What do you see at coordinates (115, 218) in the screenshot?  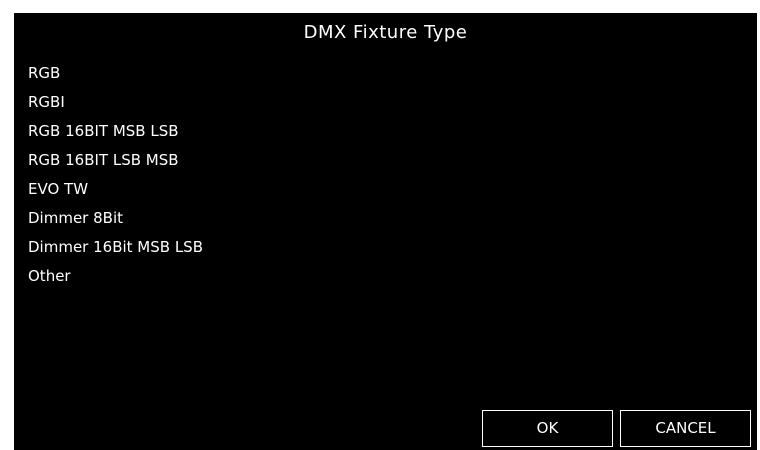 I see `fixture-option-dimmer-8bit: Dimmer 8Bit` at bounding box center [115, 218].